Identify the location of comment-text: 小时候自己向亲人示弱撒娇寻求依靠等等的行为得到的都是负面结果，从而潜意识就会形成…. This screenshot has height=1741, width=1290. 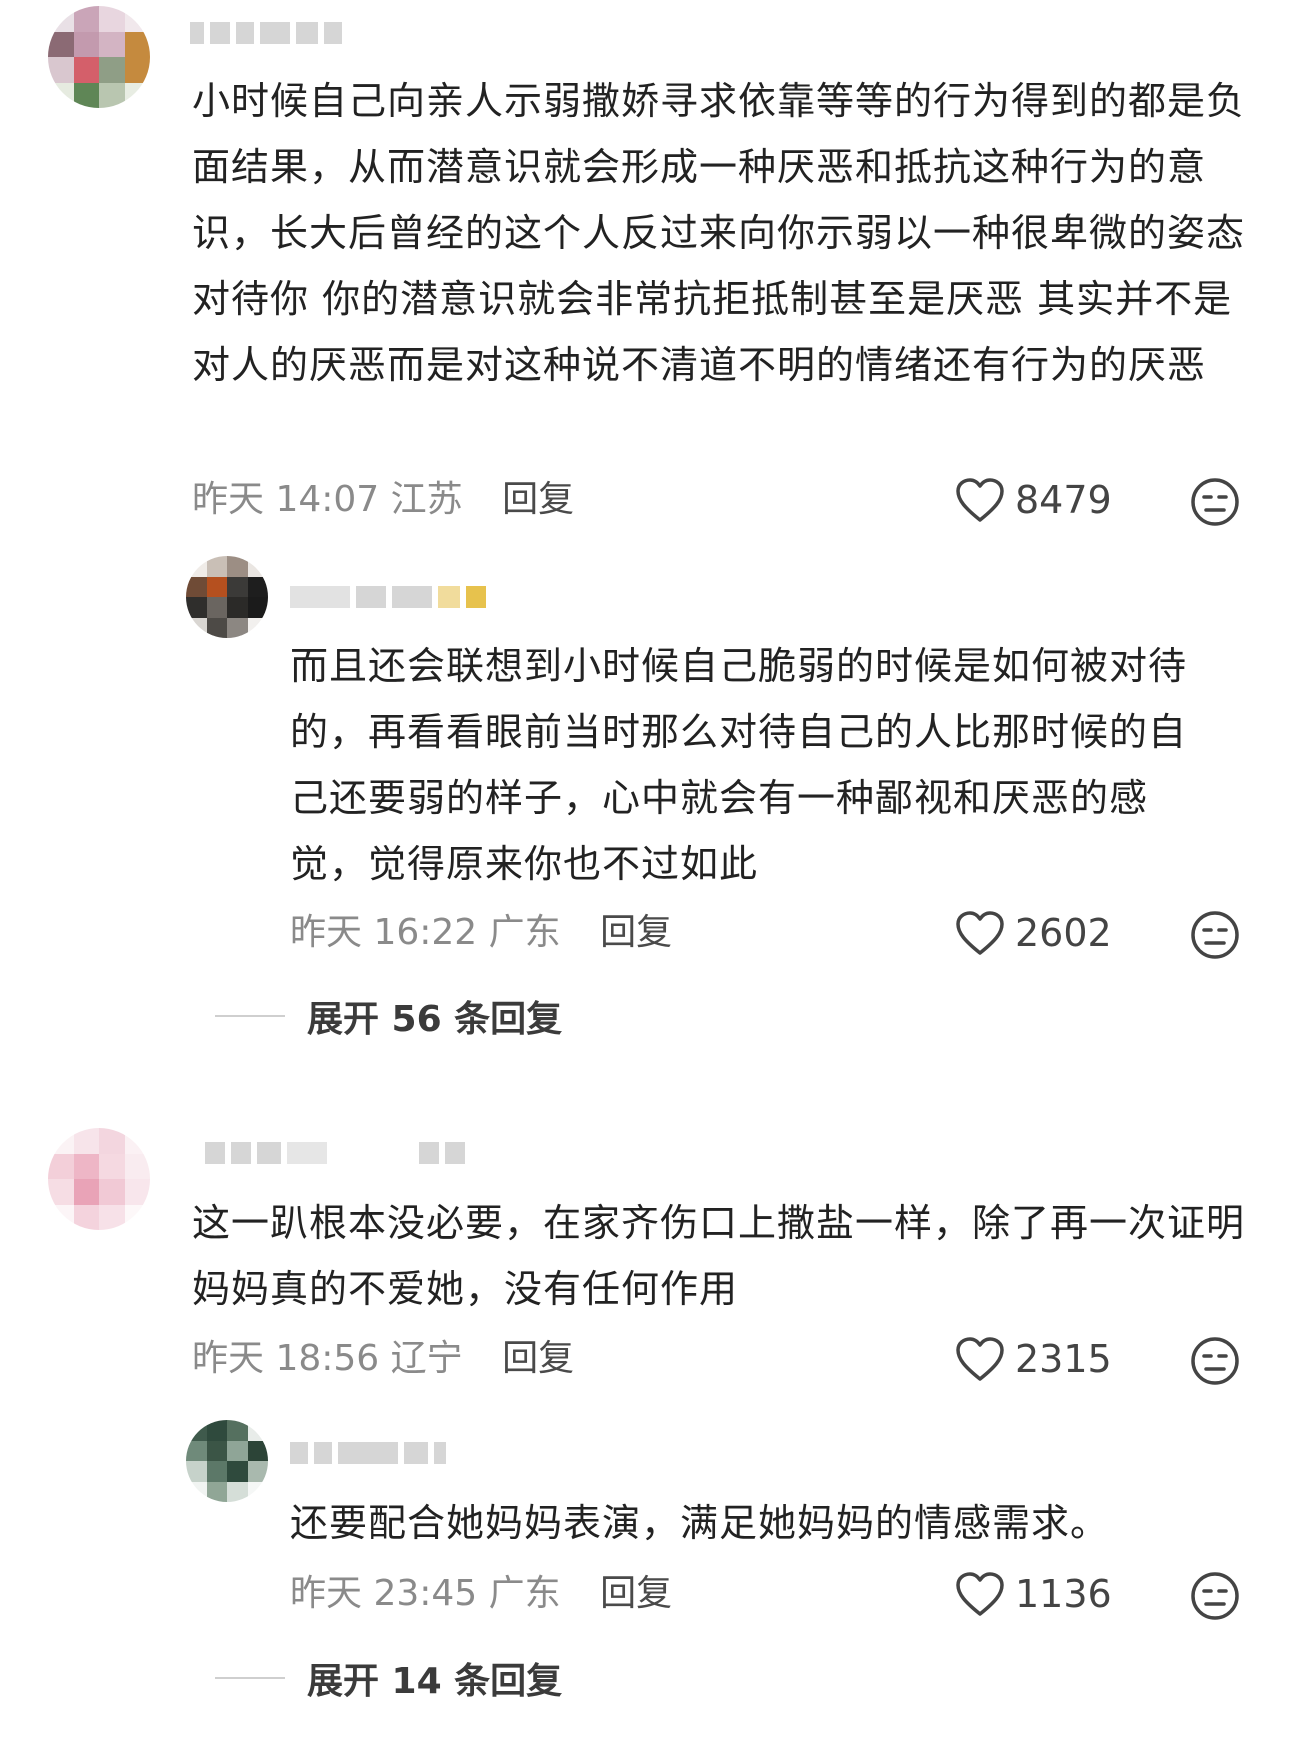
(719, 233).